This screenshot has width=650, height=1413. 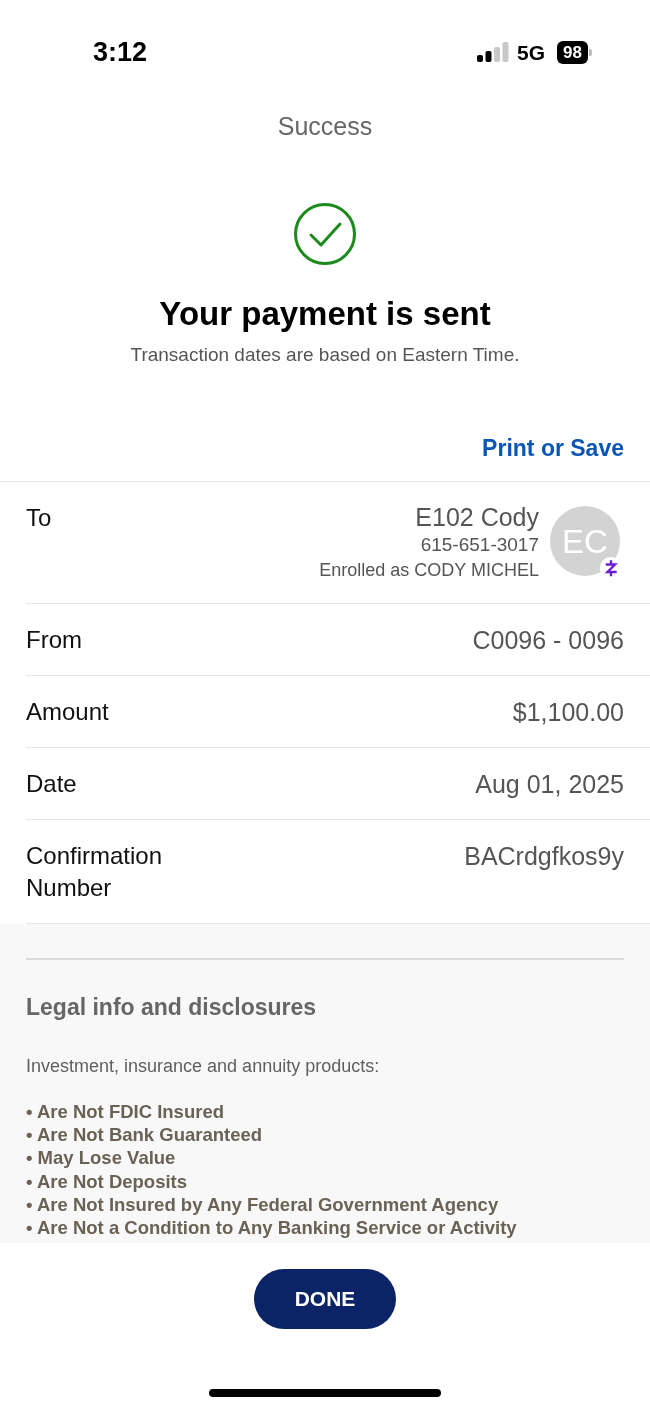 What do you see at coordinates (429, 570) in the screenshot?
I see `enrolled-name: Enrolled as CODY MICHEL` at bounding box center [429, 570].